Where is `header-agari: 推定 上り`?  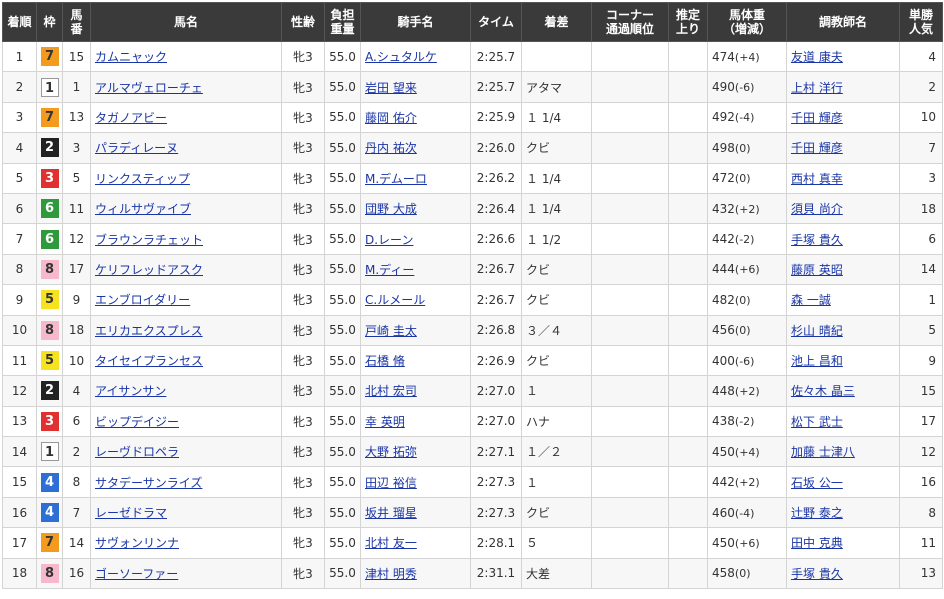 header-agari: 推定 上り is located at coordinates (688, 22).